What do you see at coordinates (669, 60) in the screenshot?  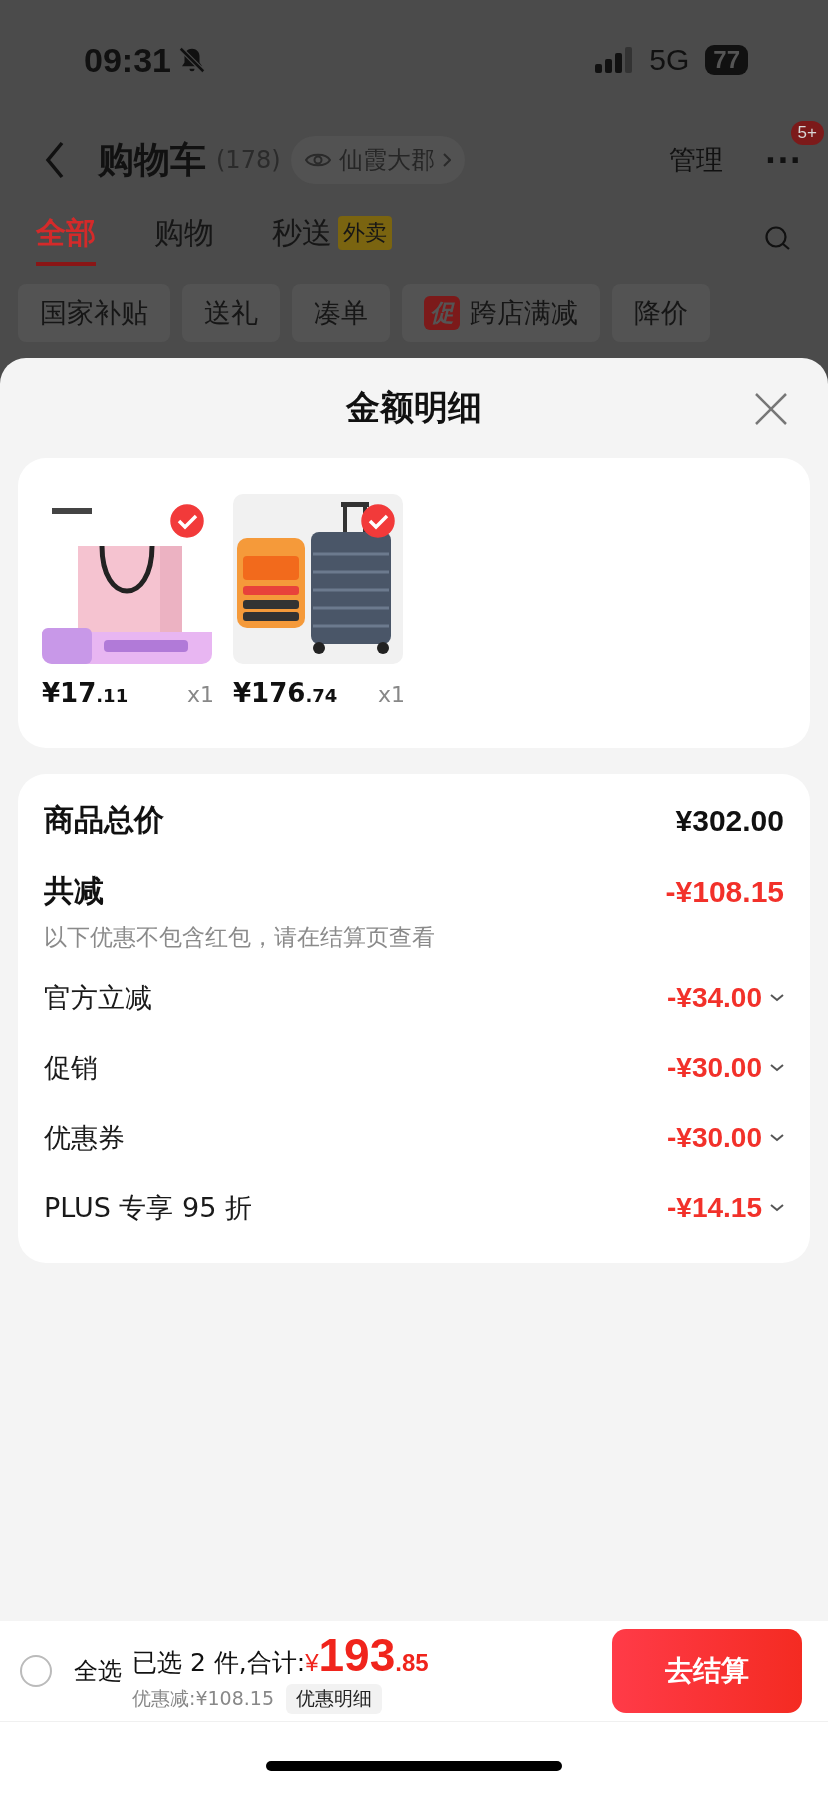 I see `network-label: 5G` at bounding box center [669, 60].